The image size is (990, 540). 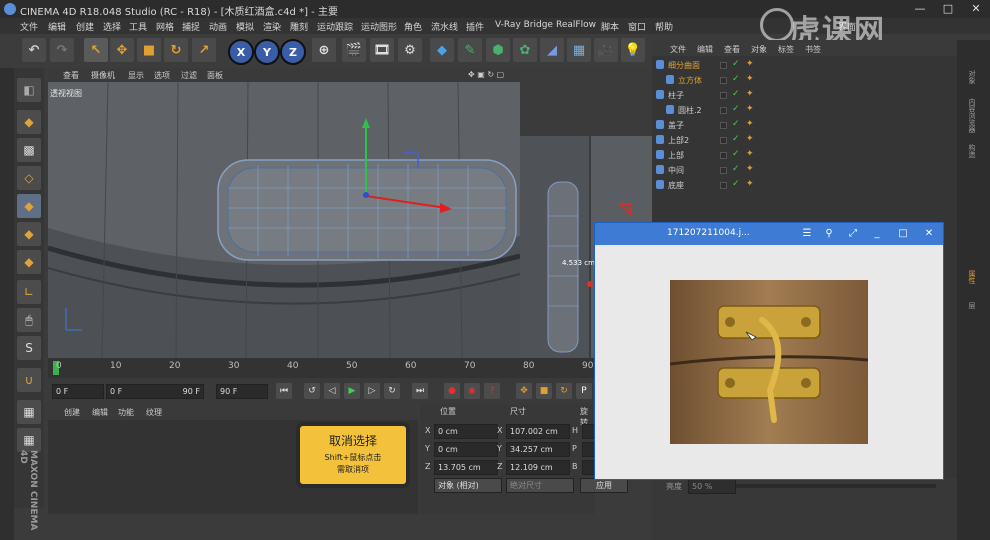 I want to click on object-row: 柱子 ✓ ✦, so click(x=707, y=95).